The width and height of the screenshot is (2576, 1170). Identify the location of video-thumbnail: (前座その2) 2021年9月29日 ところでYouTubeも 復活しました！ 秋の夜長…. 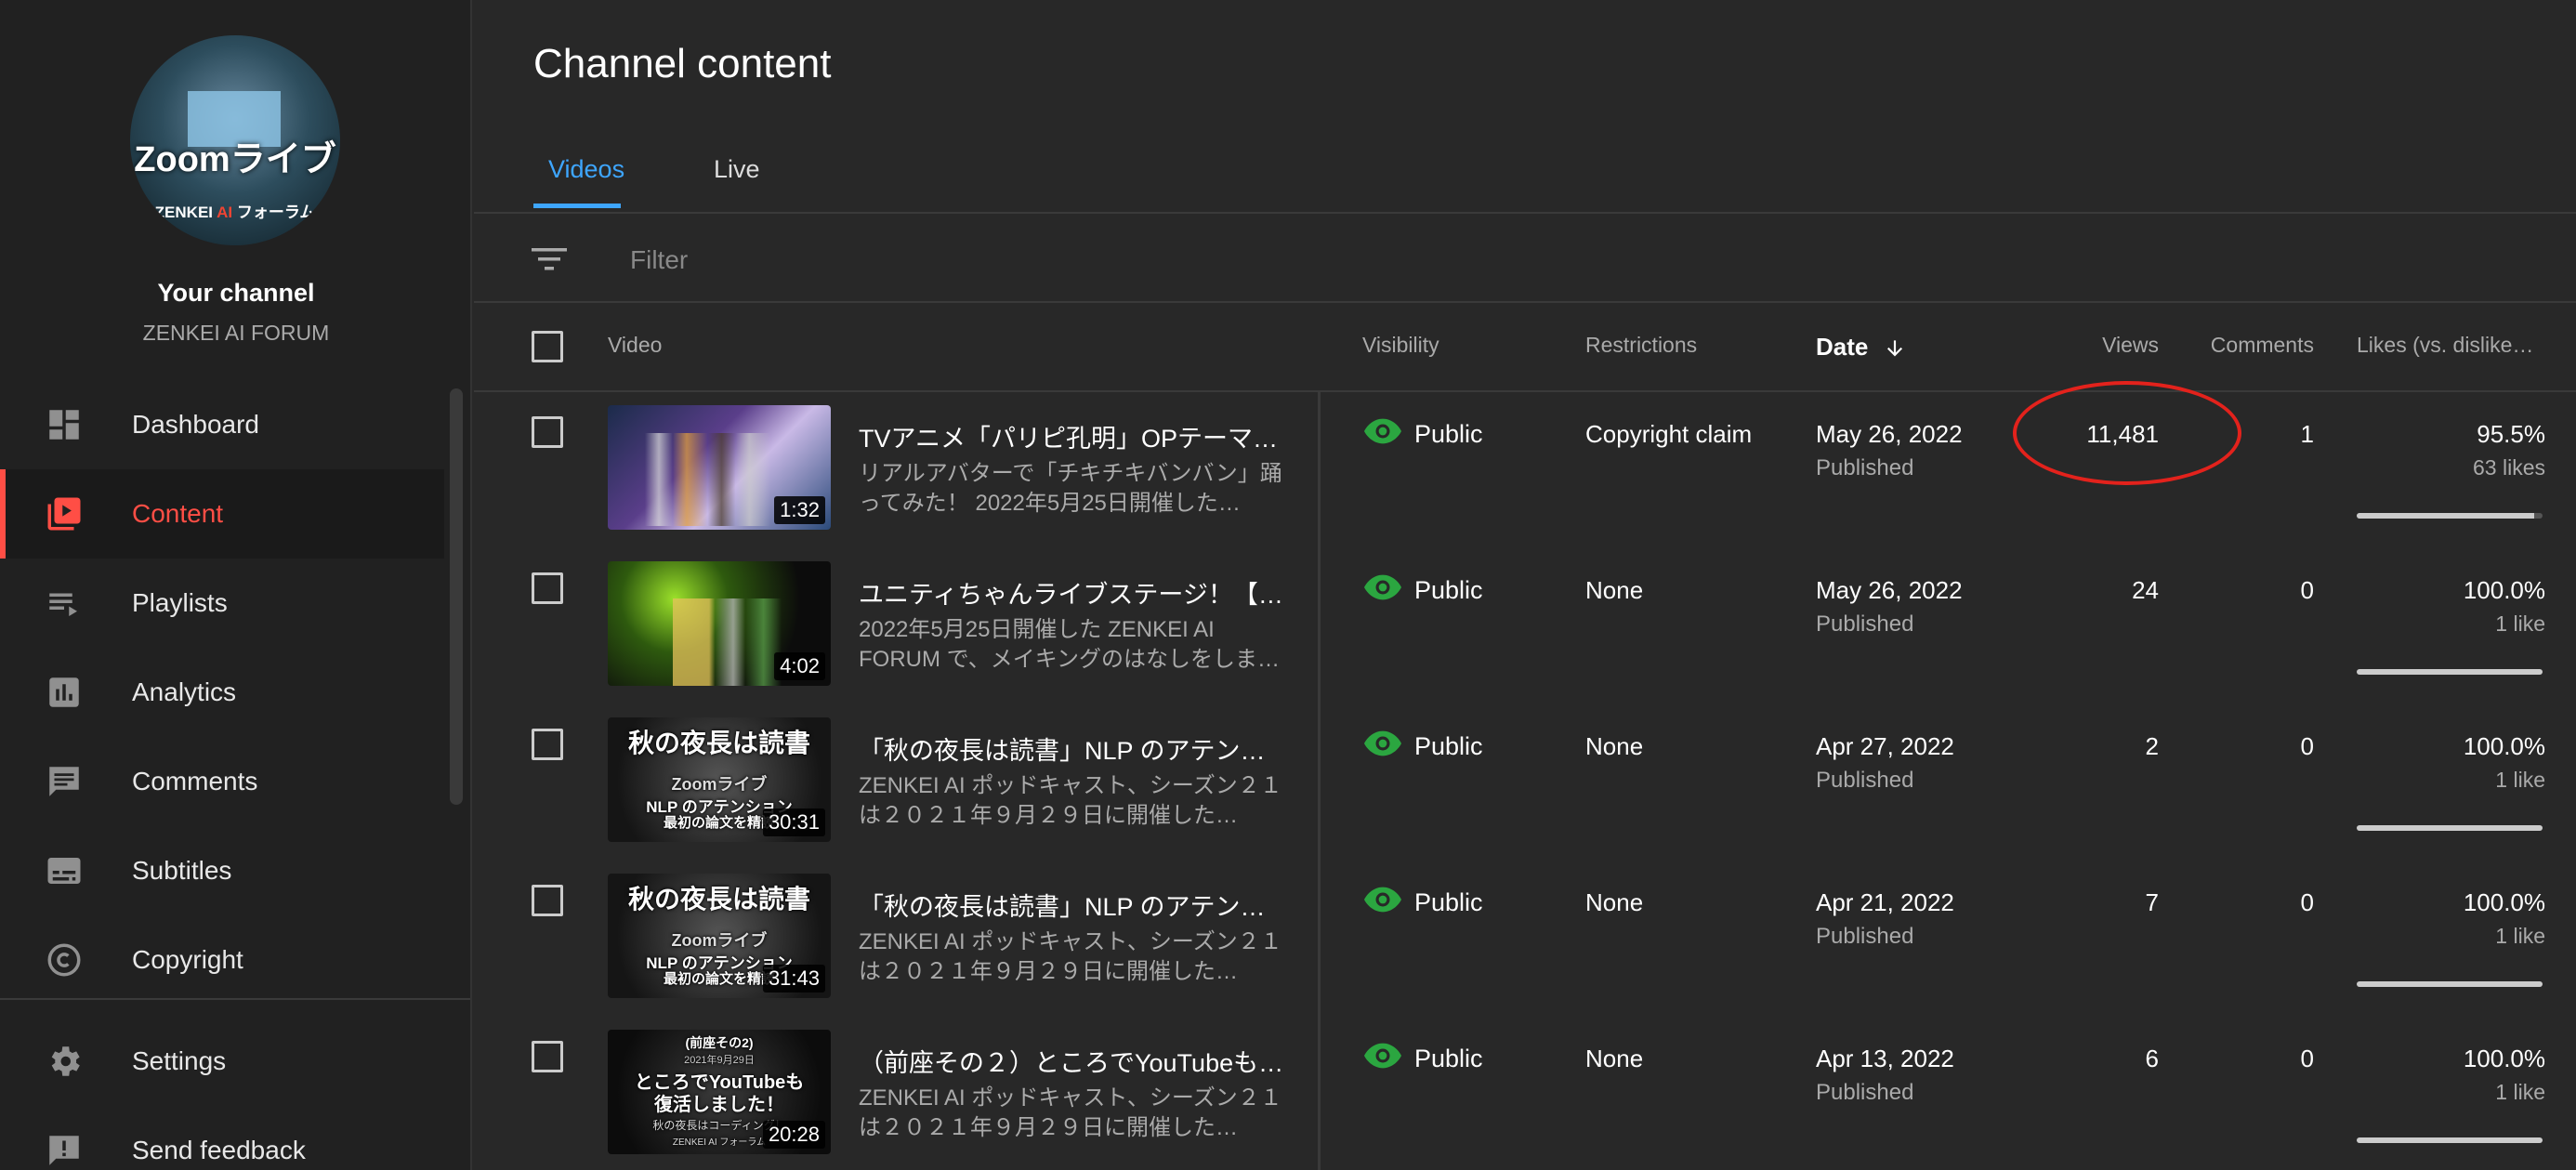
(719, 1092).